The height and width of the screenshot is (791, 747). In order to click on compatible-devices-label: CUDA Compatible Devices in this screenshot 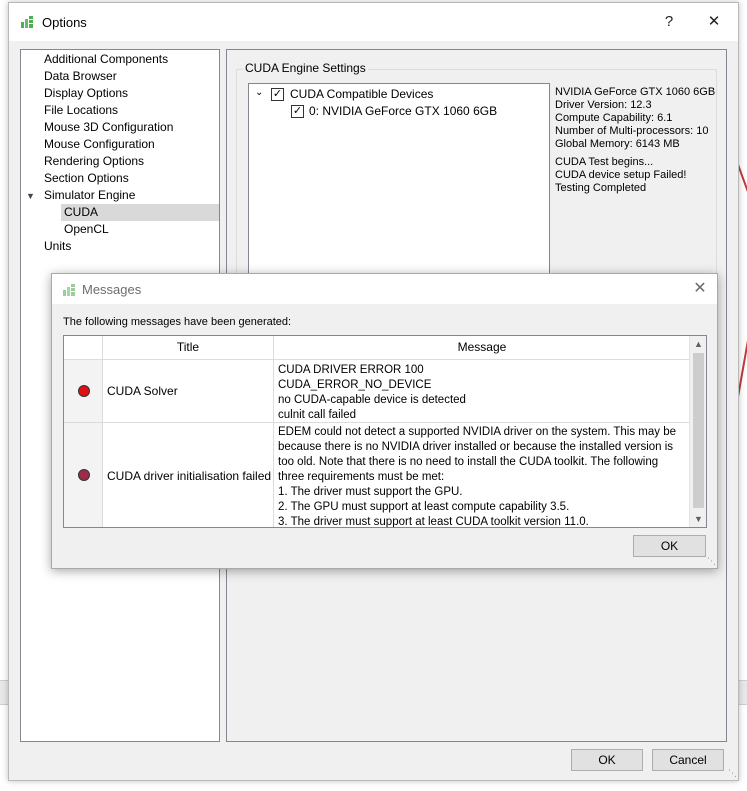, I will do `click(362, 94)`.